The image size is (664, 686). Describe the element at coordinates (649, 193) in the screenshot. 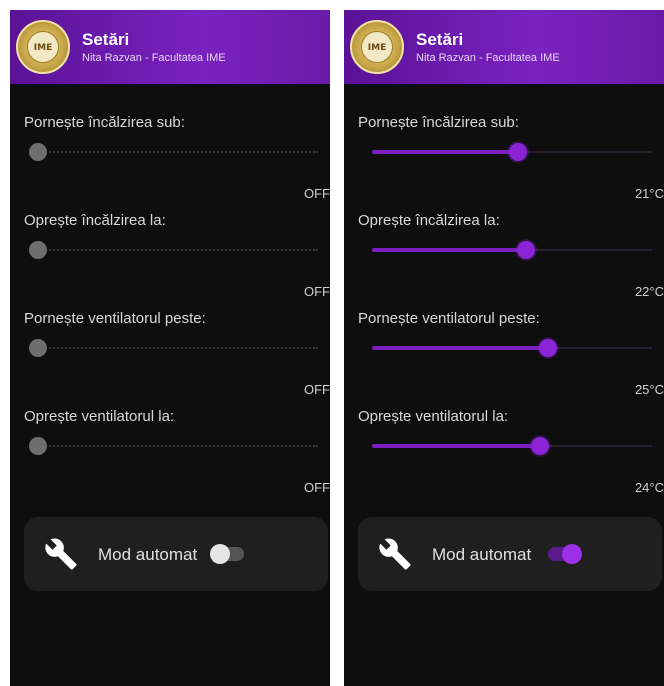

I see `setting-value: 21°C` at that location.